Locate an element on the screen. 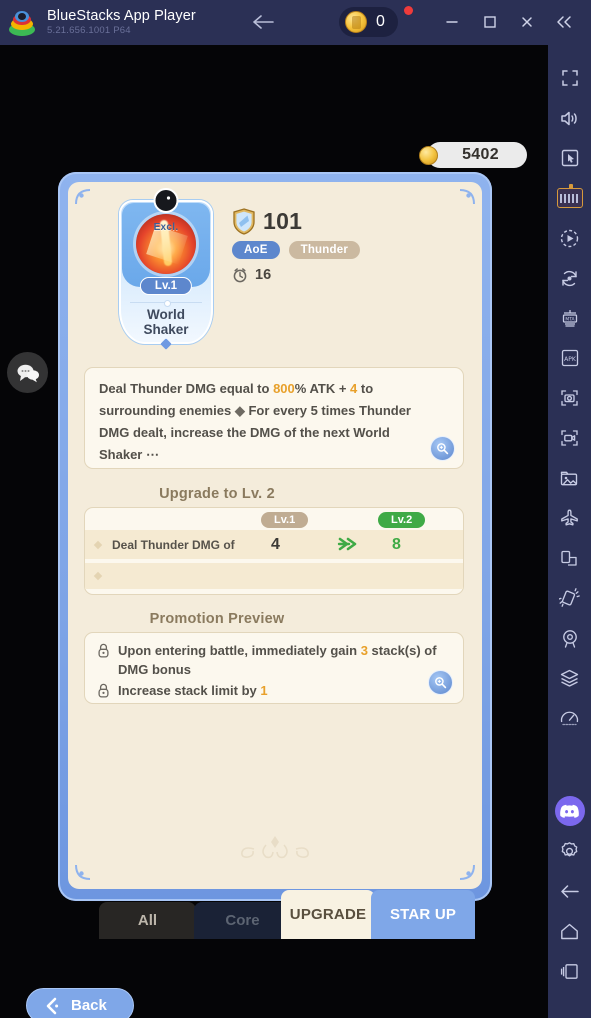 The width and height of the screenshot is (591, 1018). bottom-tab-bar: All Core UPGRADE STAR UP is located at coordinates (289, 916).